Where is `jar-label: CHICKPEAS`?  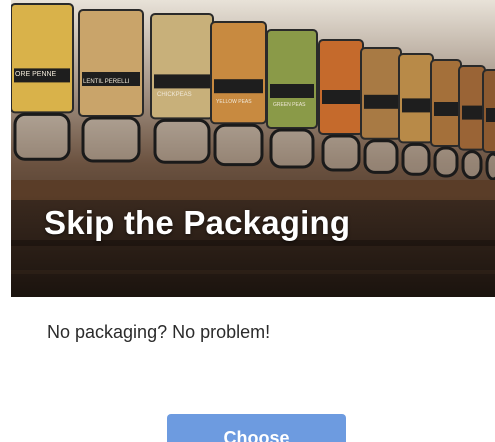
jar-label: CHICKPEAS is located at coordinates (174, 95).